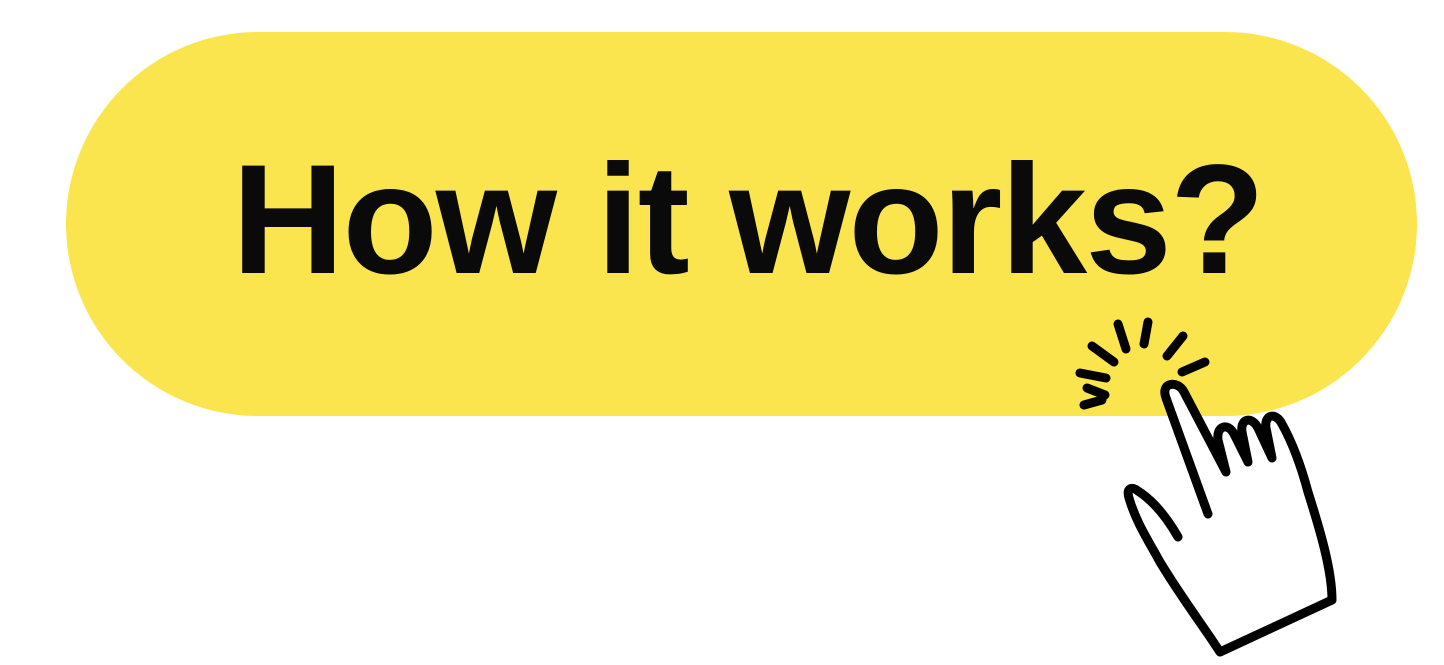  I want to click on hand-pointer-click-icon, so click(1225, 482).